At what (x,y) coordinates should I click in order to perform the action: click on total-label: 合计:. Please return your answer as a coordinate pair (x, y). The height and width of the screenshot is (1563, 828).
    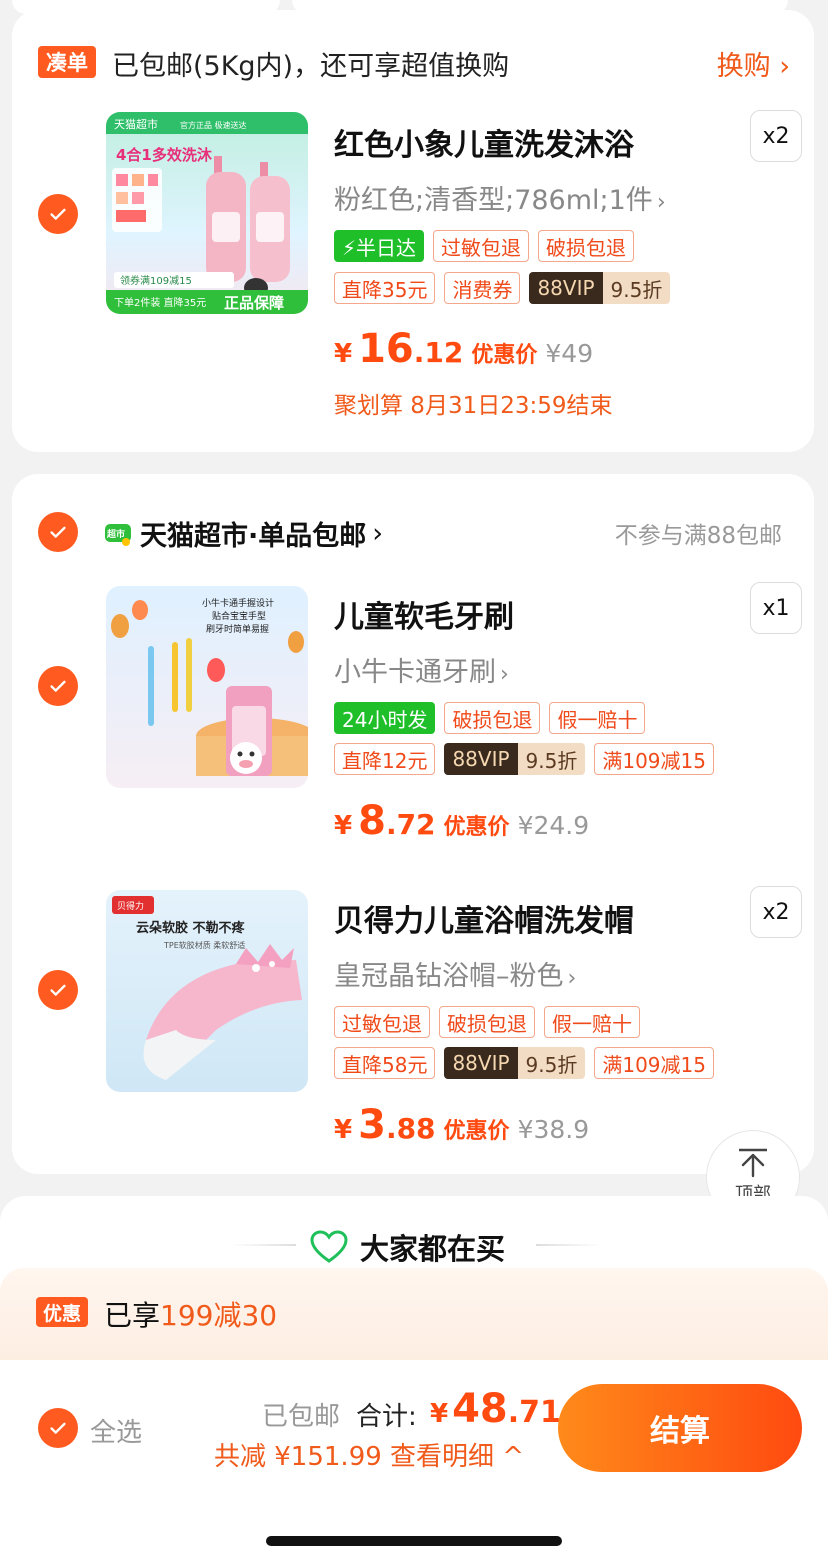
    Looking at the image, I should click on (386, 1417).